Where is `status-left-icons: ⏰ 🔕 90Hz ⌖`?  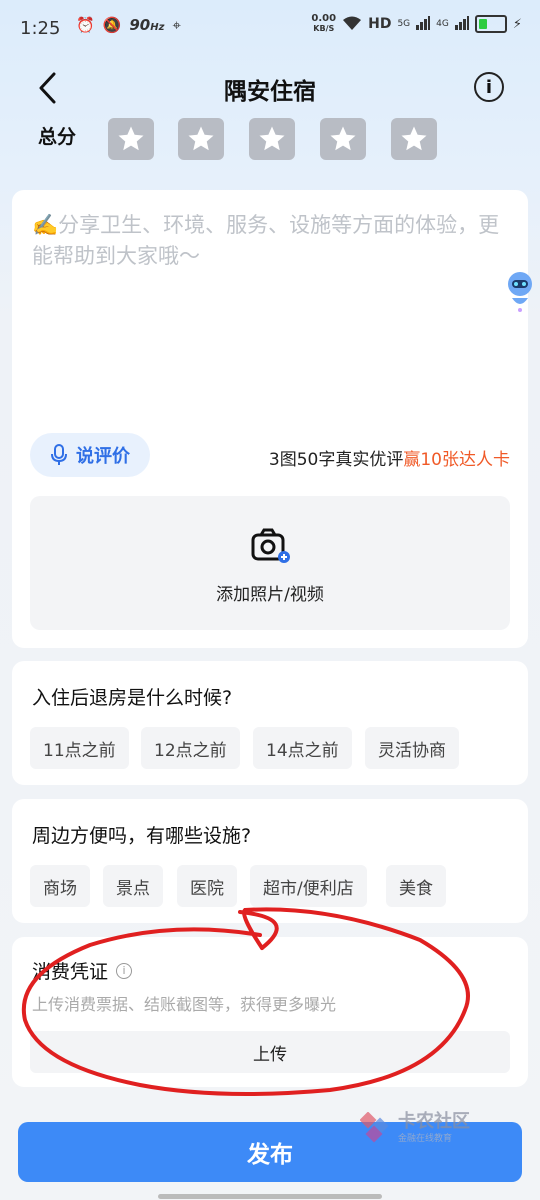
status-left-icons: ⏰ 🔕 90Hz ⌖ is located at coordinates (128, 25).